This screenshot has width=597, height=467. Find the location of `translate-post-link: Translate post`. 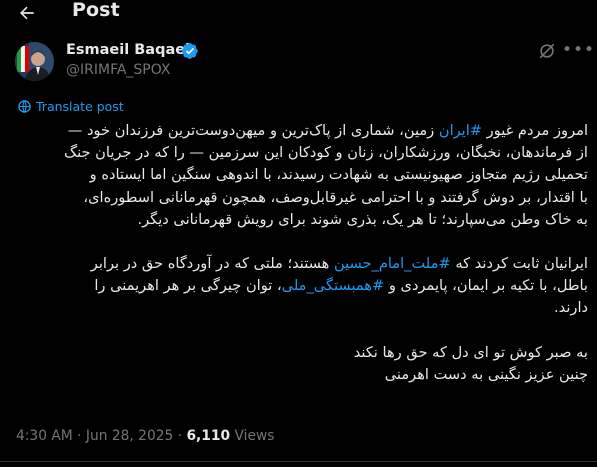

translate-post-link: Translate post is located at coordinates (71, 106).